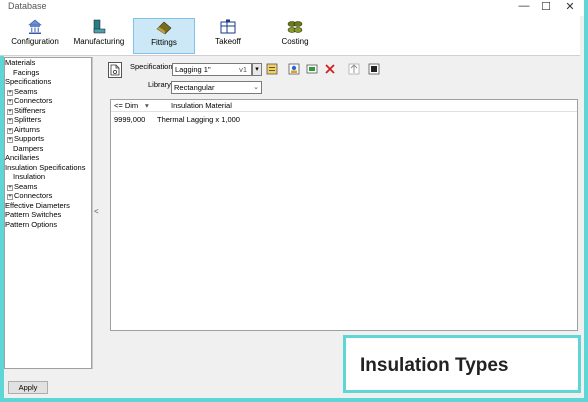  I want to click on chevron-down-icon: ⌄, so click(256, 87).